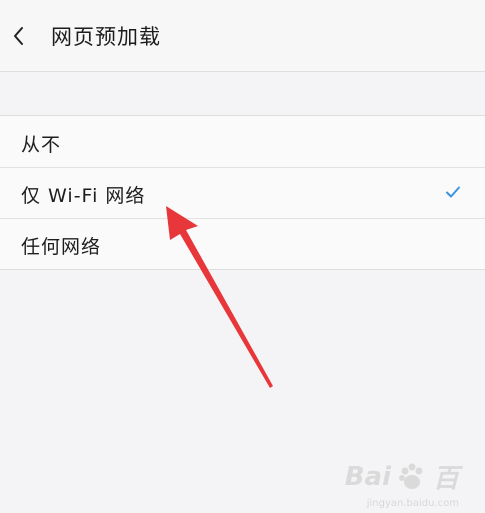 The width and height of the screenshot is (485, 513). What do you see at coordinates (242, 243) in the screenshot?
I see `option-any-network: 任何网络` at bounding box center [242, 243].